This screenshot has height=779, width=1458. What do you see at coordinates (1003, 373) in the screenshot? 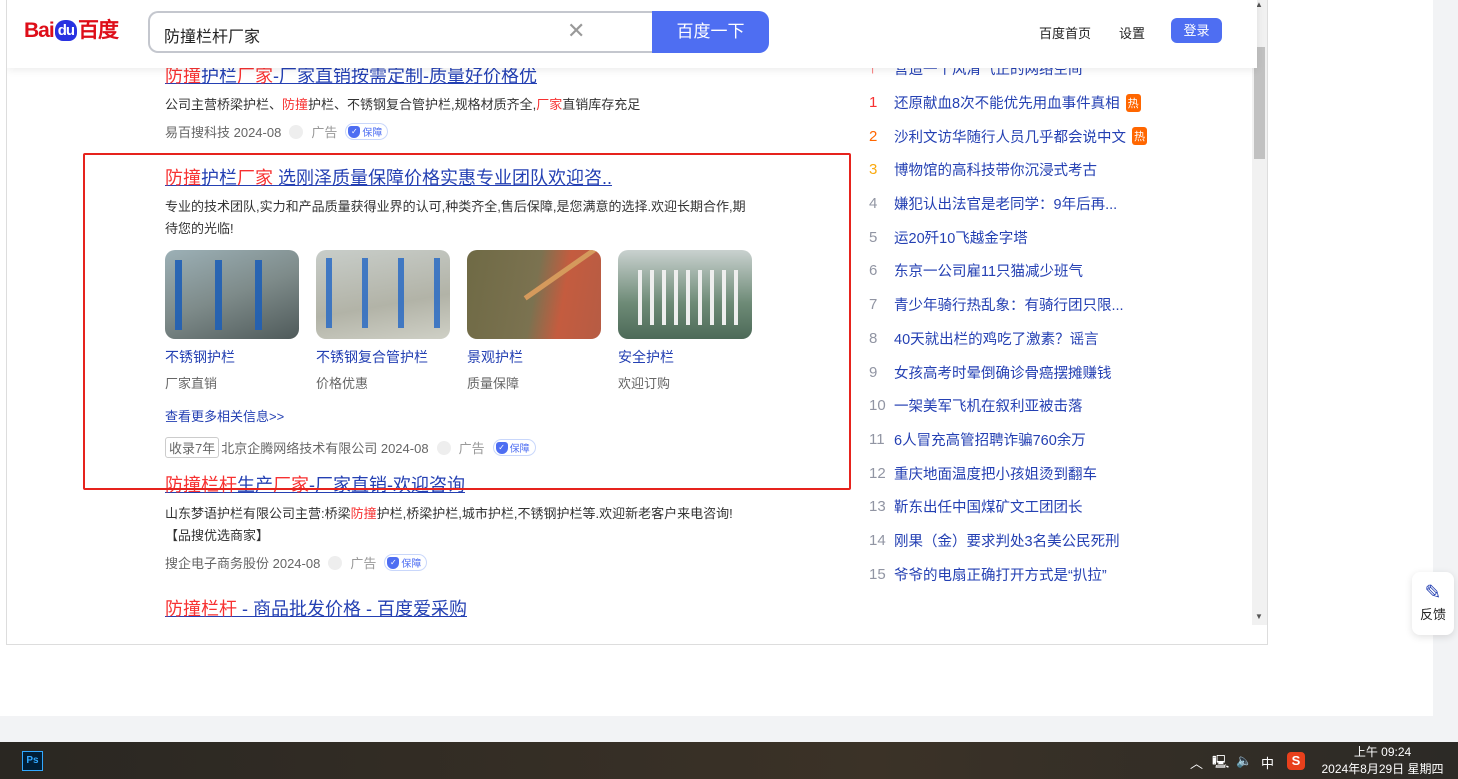
I see `hot-title: 女孩高考时晕倒确诊骨癌摆摊赚钱` at bounding box center [1003, 373].